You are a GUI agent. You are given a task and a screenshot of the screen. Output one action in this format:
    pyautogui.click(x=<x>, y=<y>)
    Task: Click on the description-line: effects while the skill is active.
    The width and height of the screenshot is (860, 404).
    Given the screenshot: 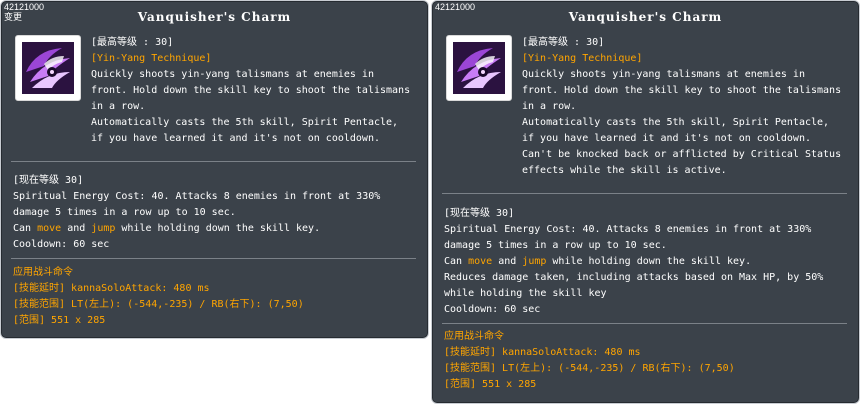 What is the action you would take?
    pyautogui.click(x=624, y=170)
    